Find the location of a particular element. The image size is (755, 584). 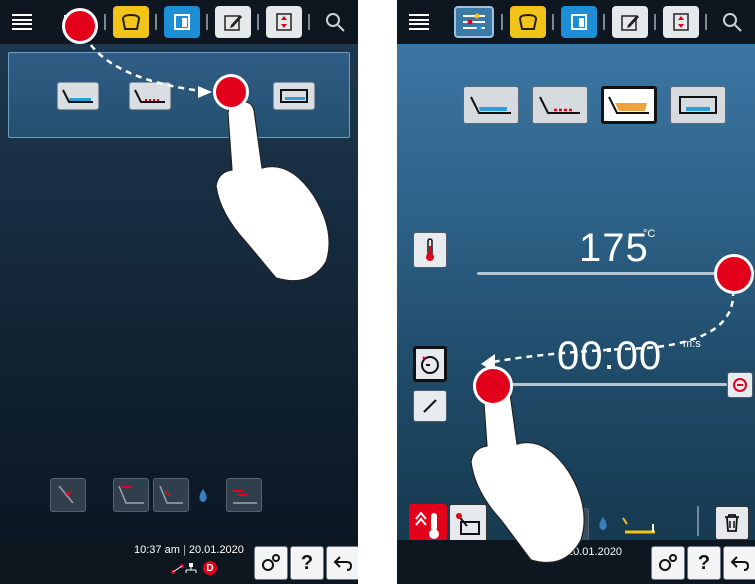

delete-button is located at coordinates (732, 523).